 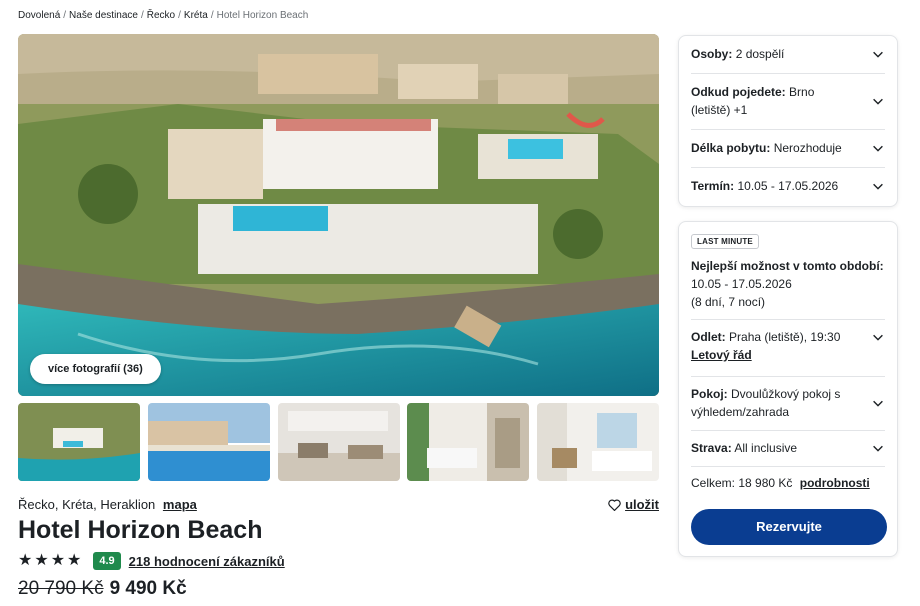 I want to click on old-price: 20 790 Kč, so click(x=61, y=588).